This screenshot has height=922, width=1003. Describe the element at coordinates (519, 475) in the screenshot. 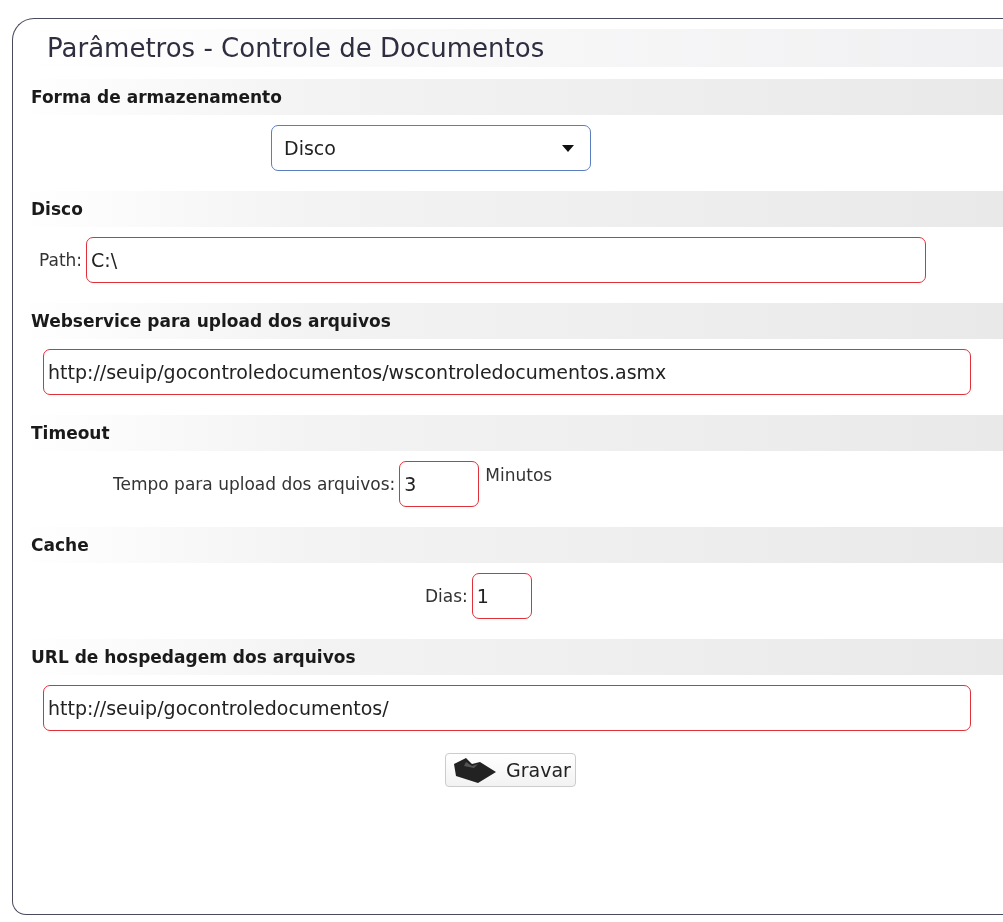

I see `unit-label: Minutos` at that location.